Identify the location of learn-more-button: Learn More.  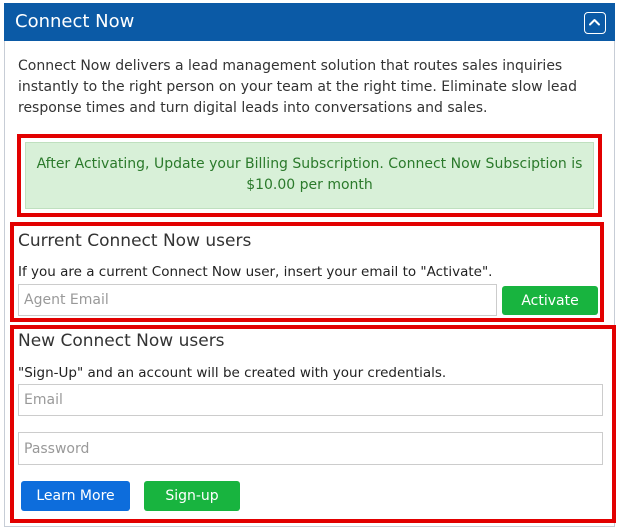
(75, 496).